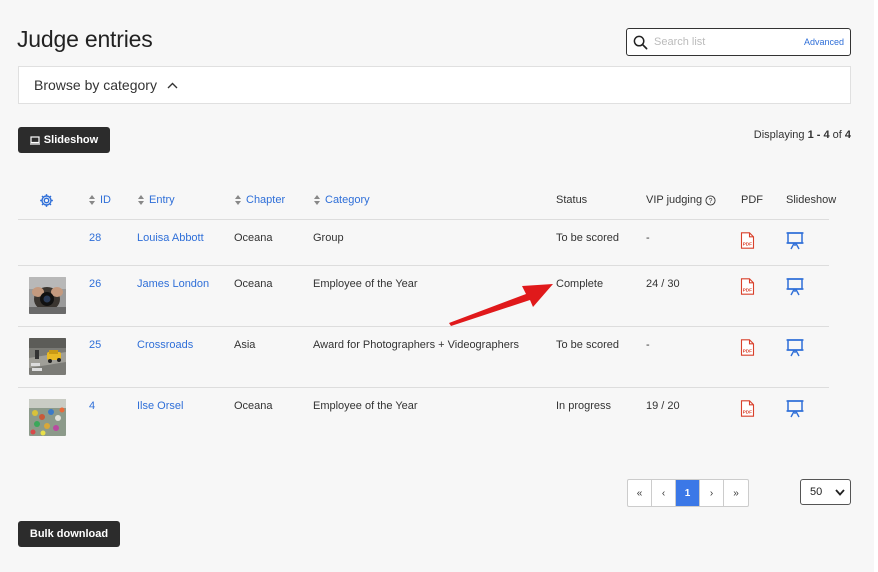 Image resolution: width=878 pixels, height=572 pixels. I want to click on page-first-button: «, so click(640, 493).